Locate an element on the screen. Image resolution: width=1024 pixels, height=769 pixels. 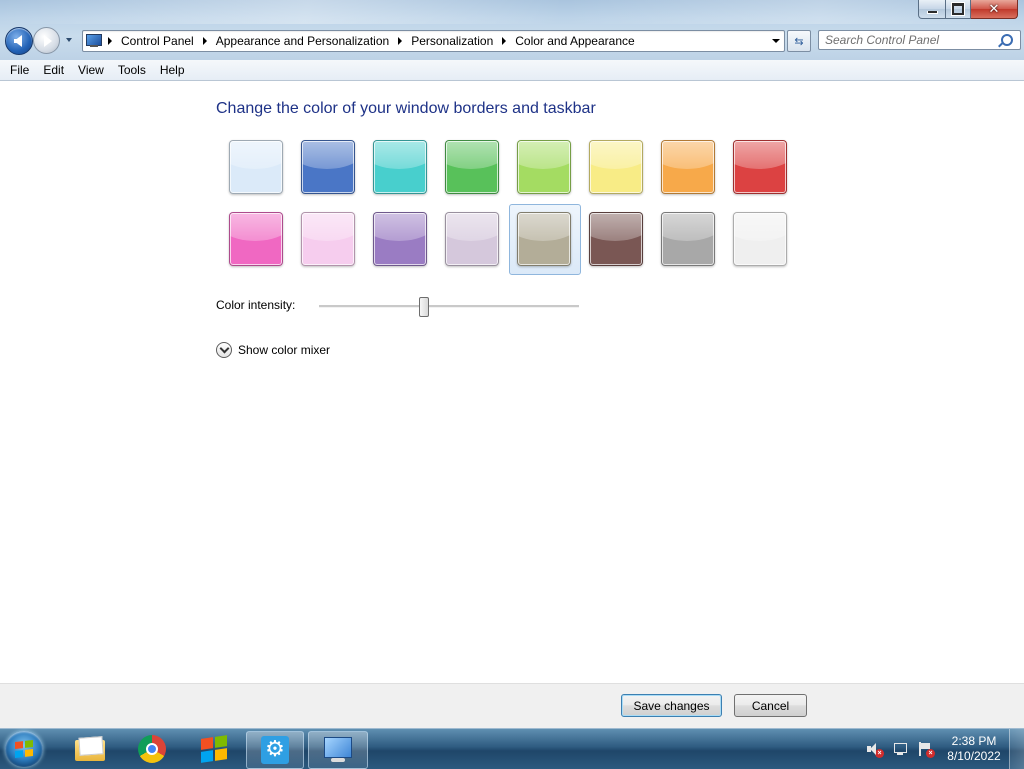
color-swatch-lime is located at coordinates (544, 167).